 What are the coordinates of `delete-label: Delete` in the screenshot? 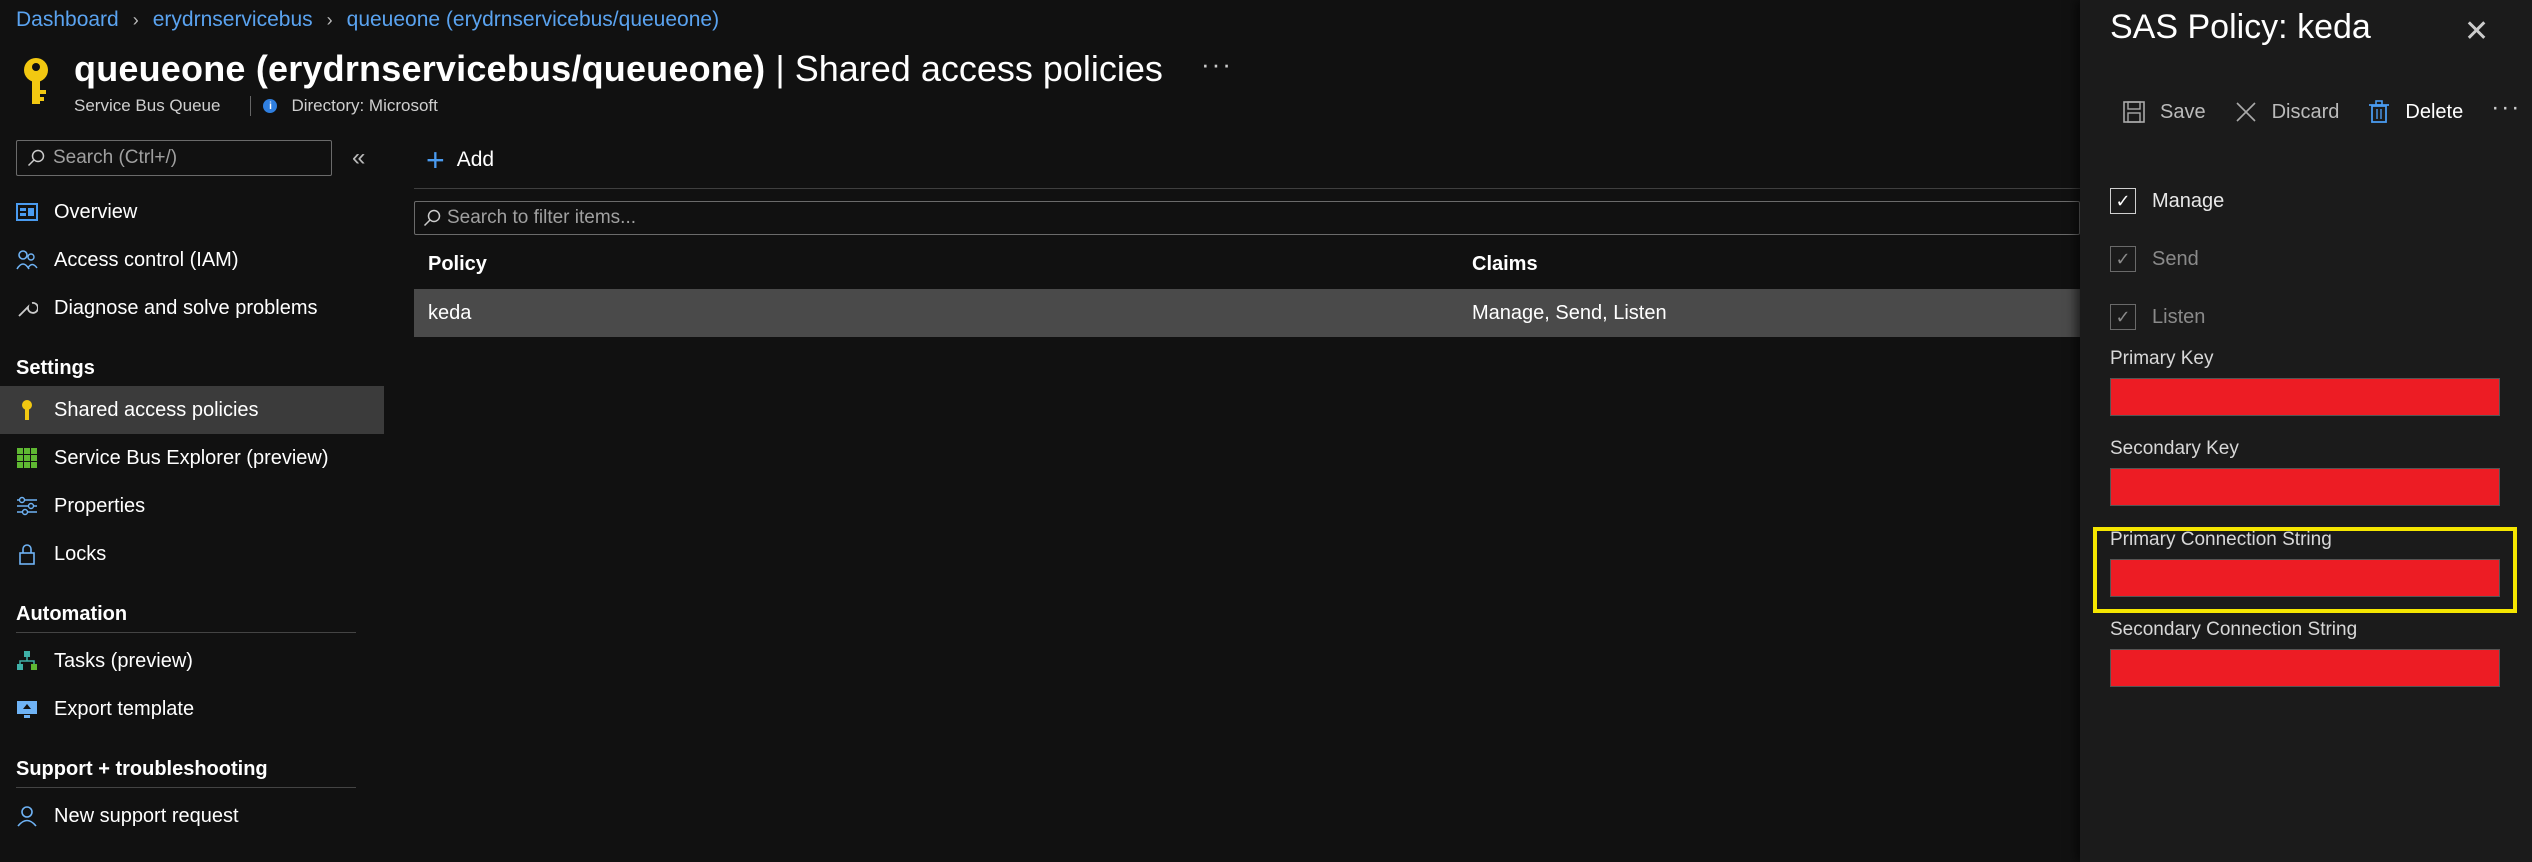 It's located at (2434, 111).